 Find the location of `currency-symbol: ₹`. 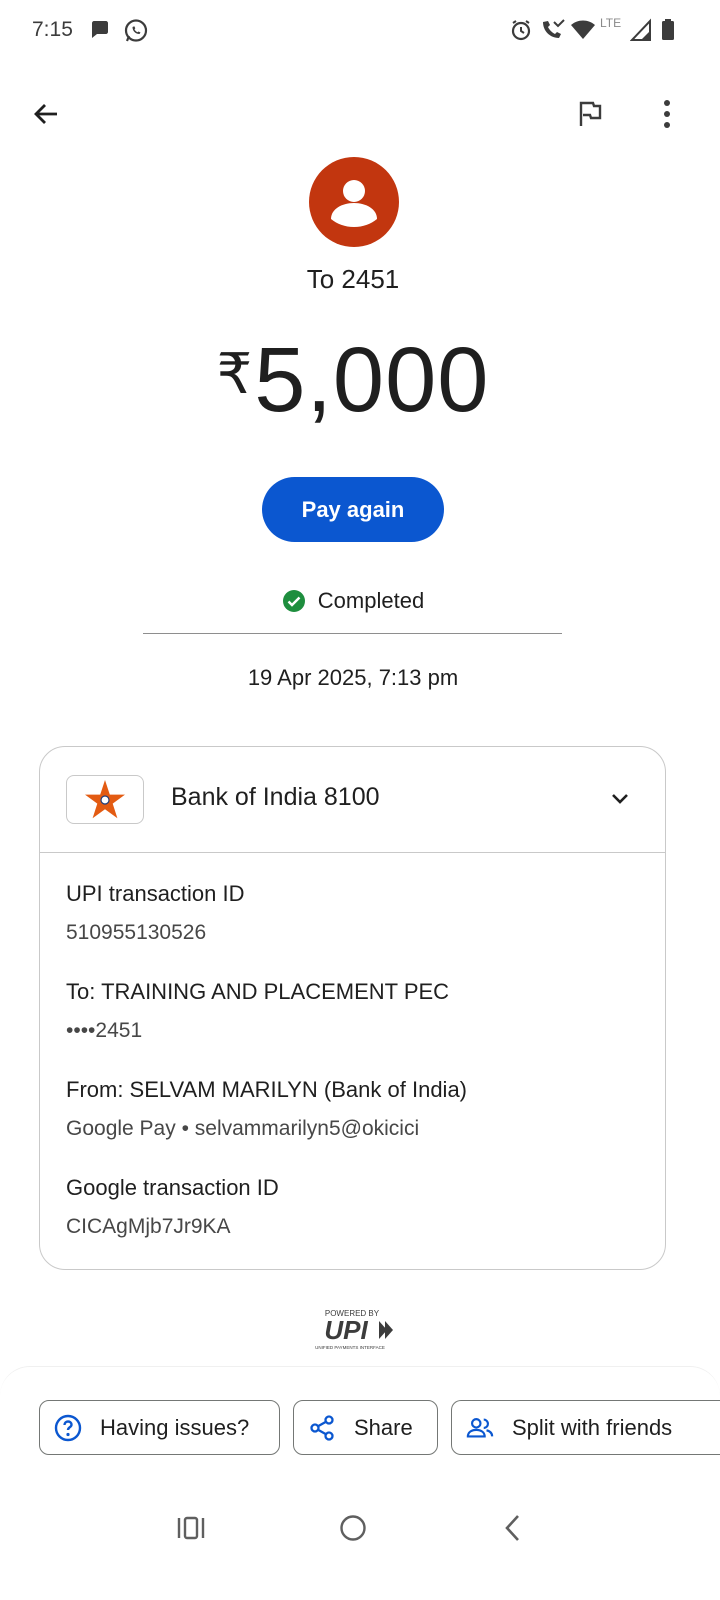

currency-symbol: ₹ is located at coordinates (234, 373).